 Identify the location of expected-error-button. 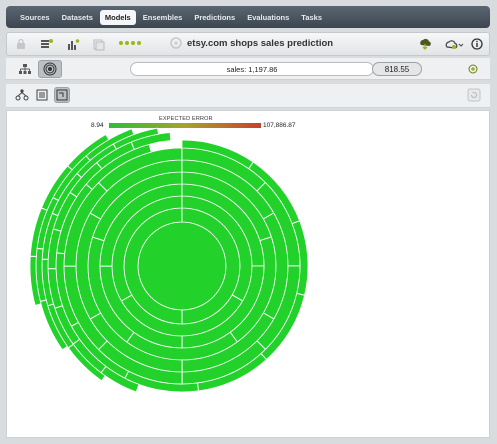
(62, 95).